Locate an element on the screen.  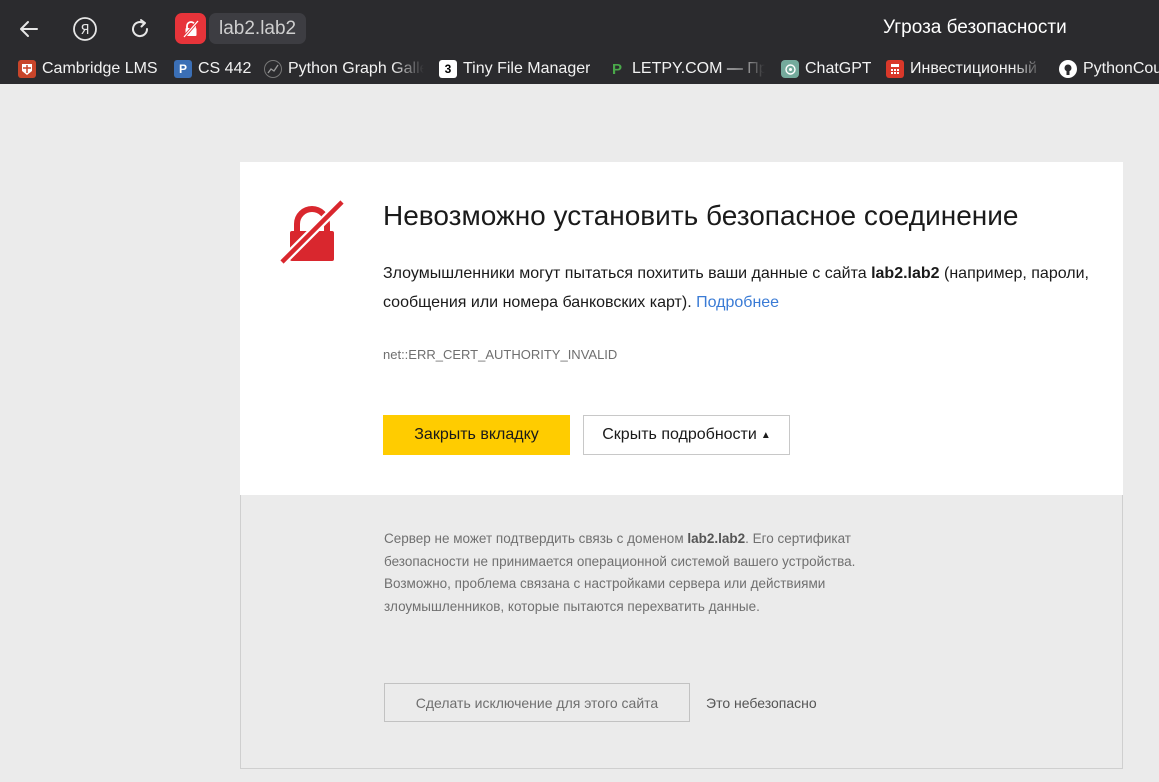
bookmark-label: CS 442 is located at coordinates (225, 68).